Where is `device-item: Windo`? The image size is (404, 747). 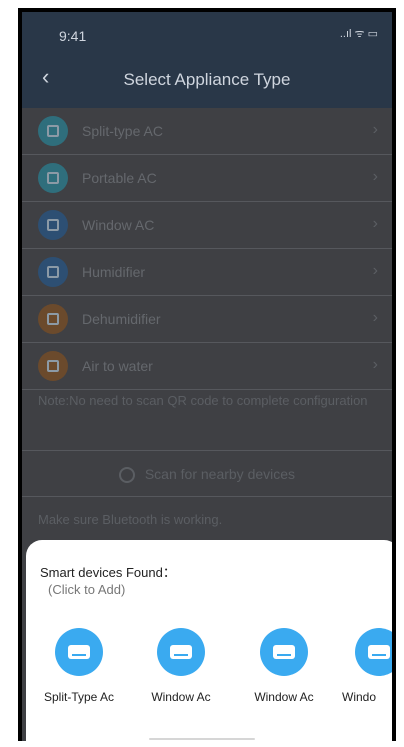
device-item: Windo is located at coordinates (367, 666).